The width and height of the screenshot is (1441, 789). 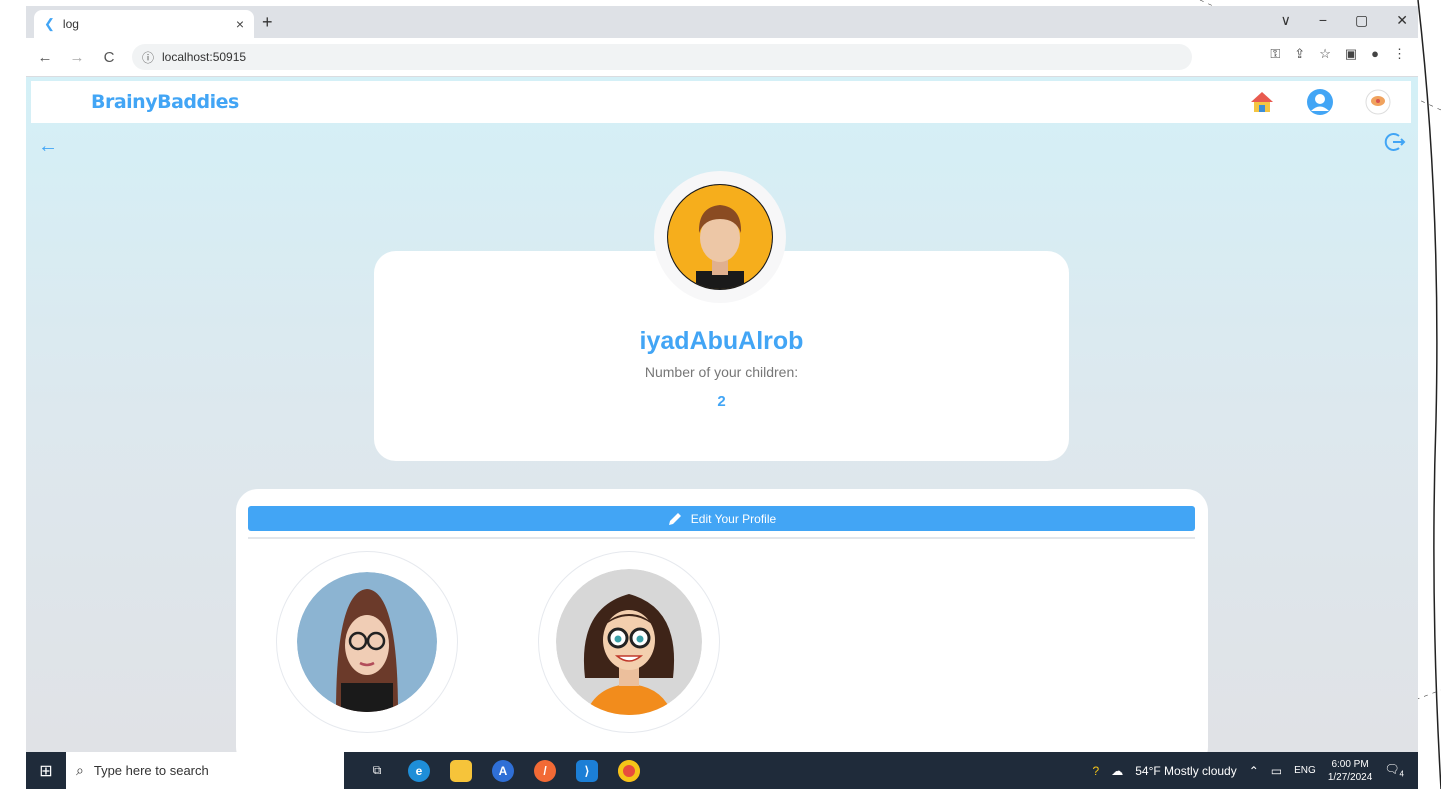 What do you see at coordinates (1096, 771) in the screenshot?
I see `help-icon: ?` at bounding box center [1096, 771].